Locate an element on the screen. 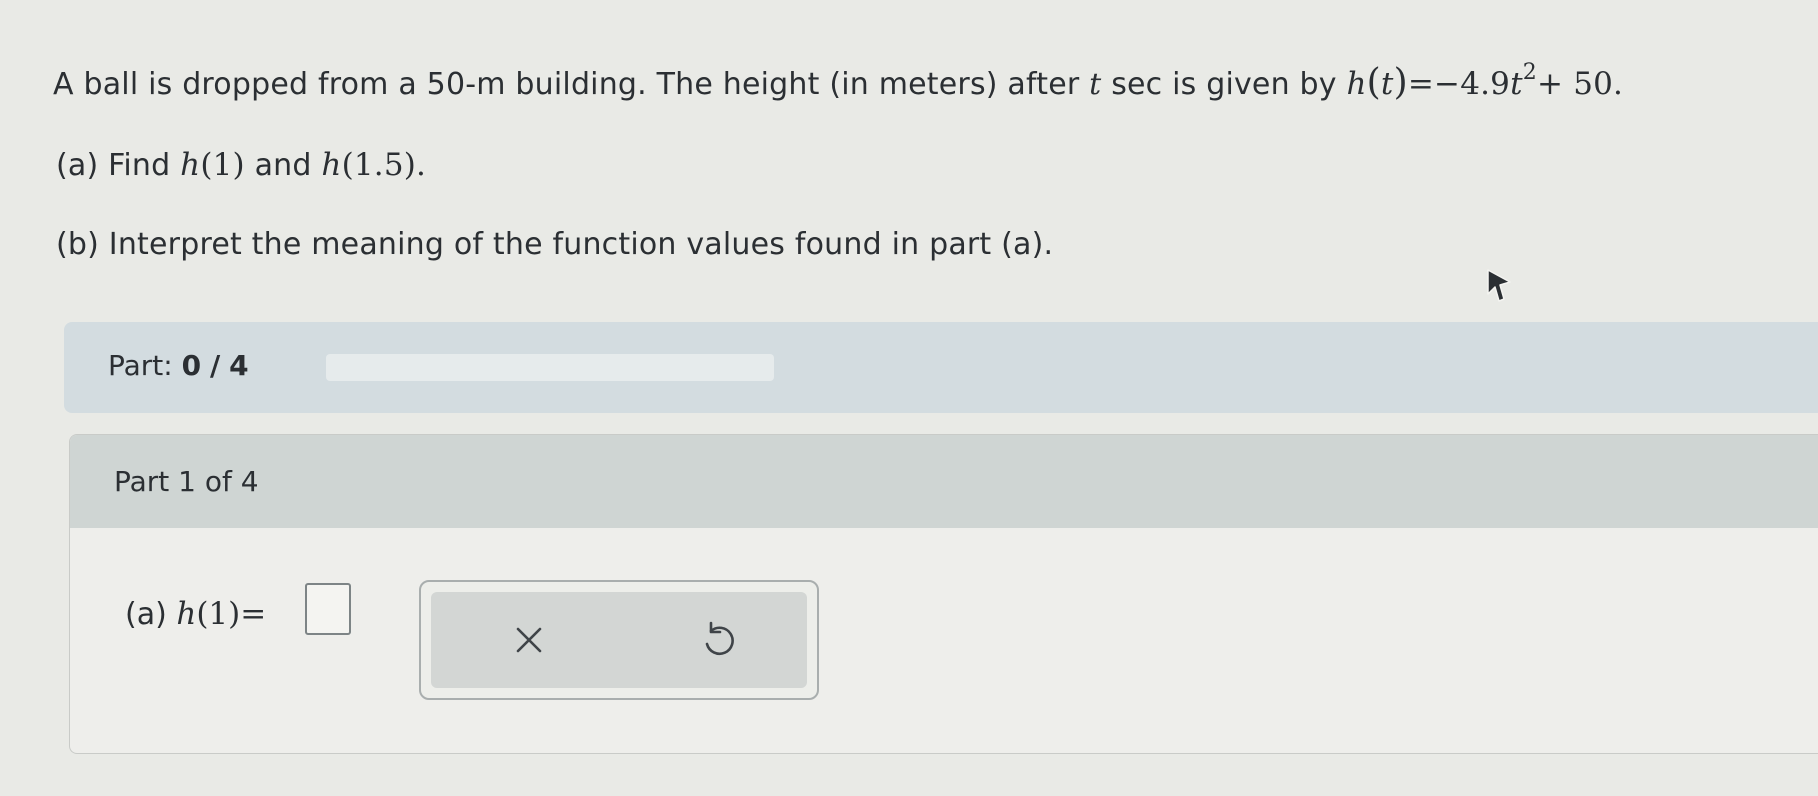  formula-exponent: 2 is located at coordinates (1529, 72).